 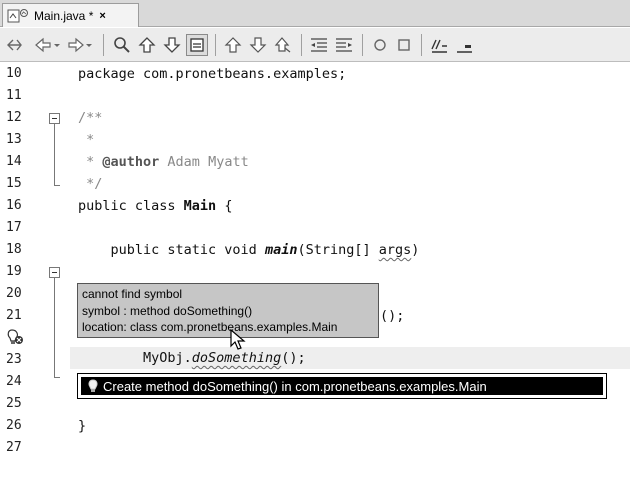 What do you see at coordinates (122, 45) in the screenshot?
I see `find-selection-icon` at bounding box center [122, 45].